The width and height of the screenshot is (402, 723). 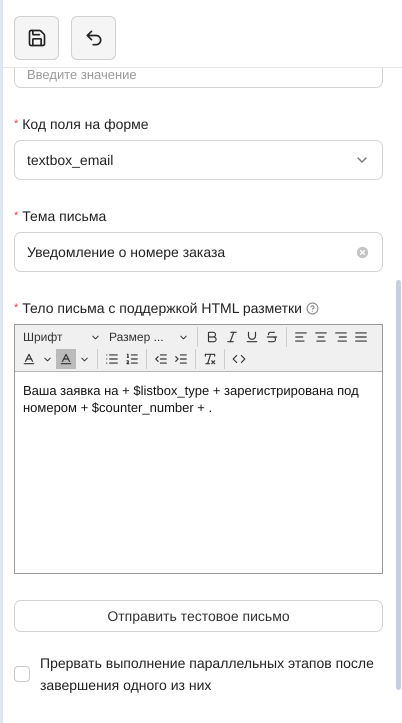 What do you see at coordinates (162, 308) in the screenshot?
I see `field-label: Тело письма с поддержкой HTML разметки` at bounding box center [162, 308].